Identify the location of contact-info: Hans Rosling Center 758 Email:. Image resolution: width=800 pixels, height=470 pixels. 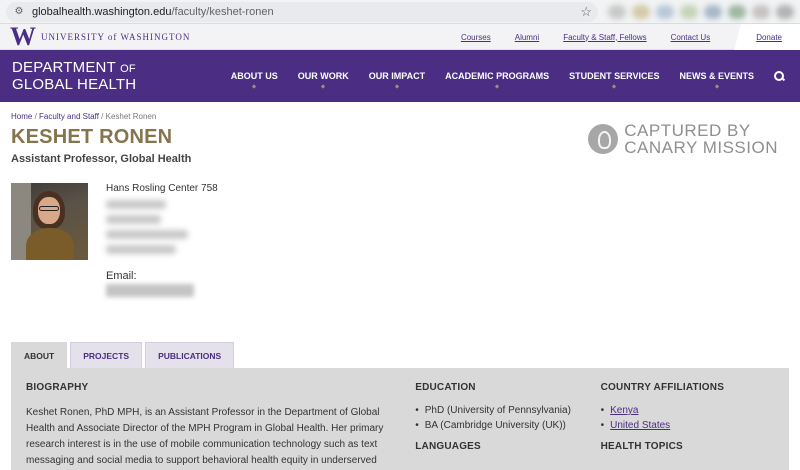
(162, 240).